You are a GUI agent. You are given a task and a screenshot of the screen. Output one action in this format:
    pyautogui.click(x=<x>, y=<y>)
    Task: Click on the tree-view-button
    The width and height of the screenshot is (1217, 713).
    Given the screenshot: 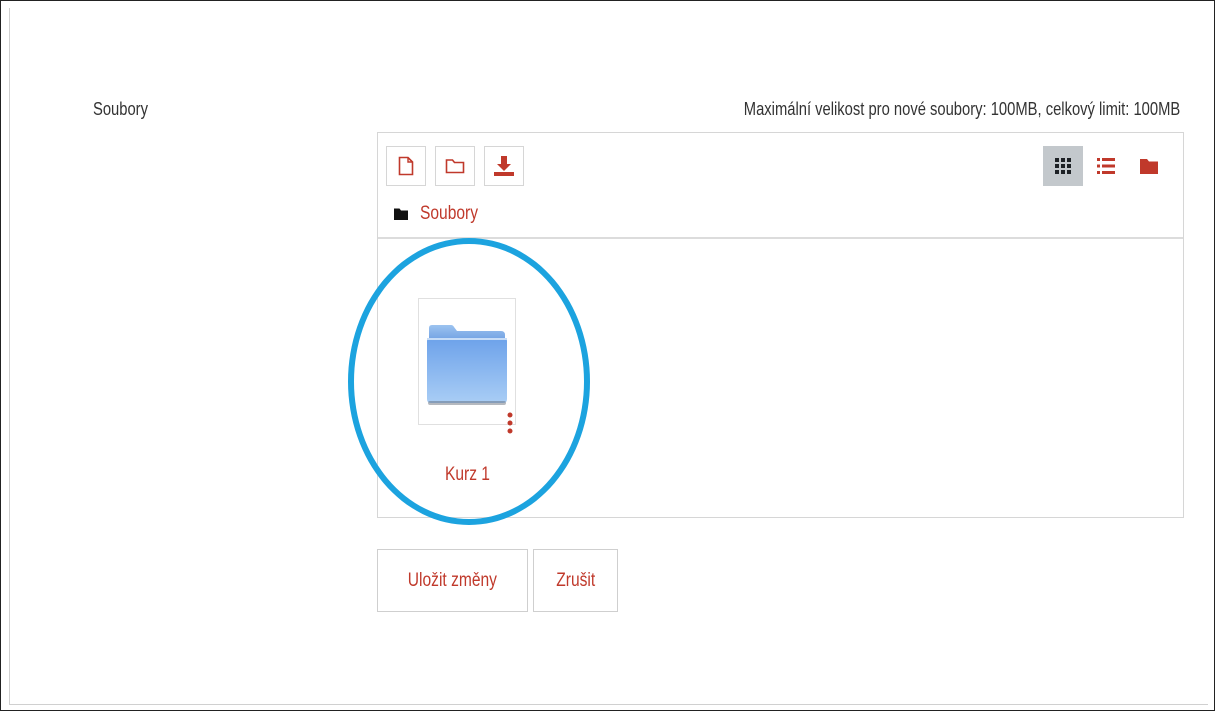 What is the action you would take?
    pyautogui.click(x=1149, y=166)
    